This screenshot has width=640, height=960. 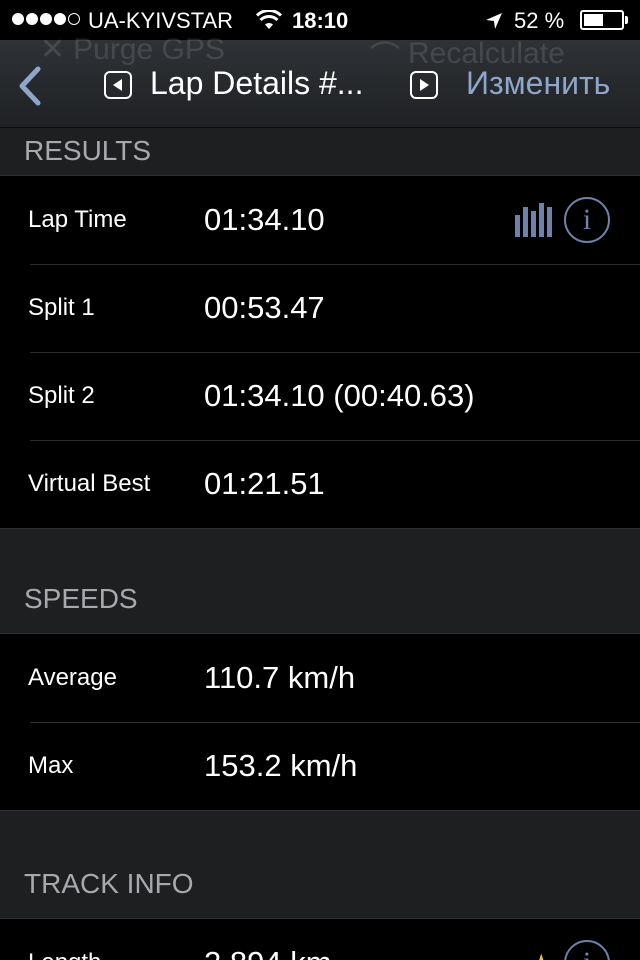 I want to click on carrier-name: UA-KYIVSTAR, so click(x=161, y=20).